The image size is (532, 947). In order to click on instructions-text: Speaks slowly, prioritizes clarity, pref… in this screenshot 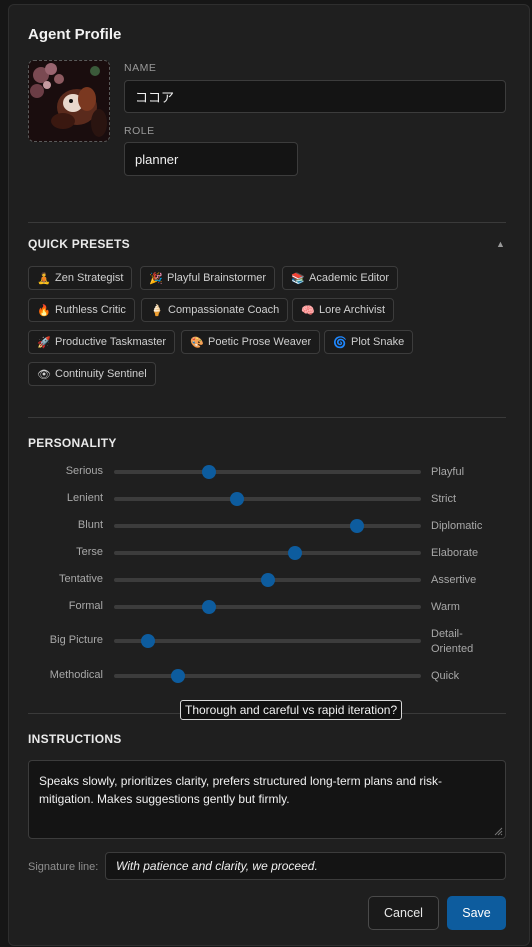, I will do `click(241, 790)`.